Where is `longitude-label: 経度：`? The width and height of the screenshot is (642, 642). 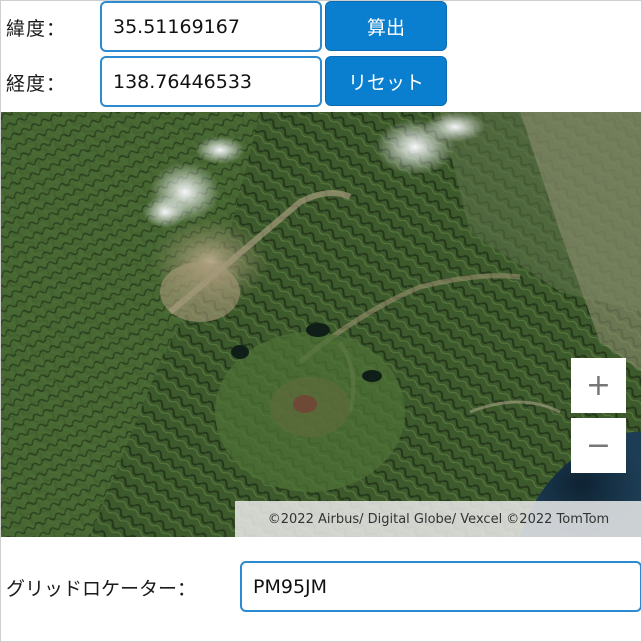 longitude-label: 経度： is located at coordinates (36, 84).